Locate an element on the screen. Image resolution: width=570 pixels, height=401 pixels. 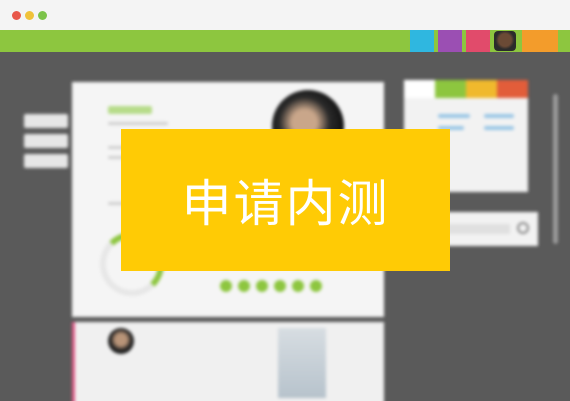
apply-beta-label: 申请内测 is located at coordinates (285, 204).